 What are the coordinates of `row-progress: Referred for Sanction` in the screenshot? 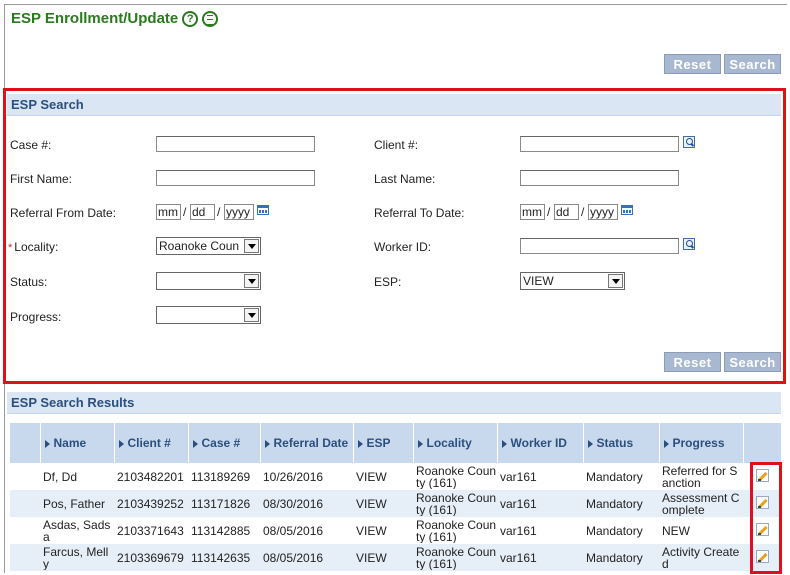 It's located at (700, 476).